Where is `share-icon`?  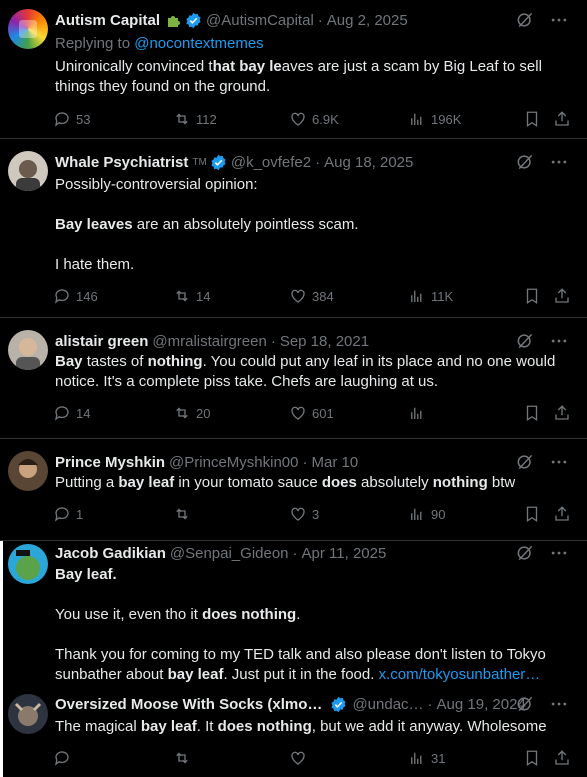 share-icon is located at coordinates (562, 757).